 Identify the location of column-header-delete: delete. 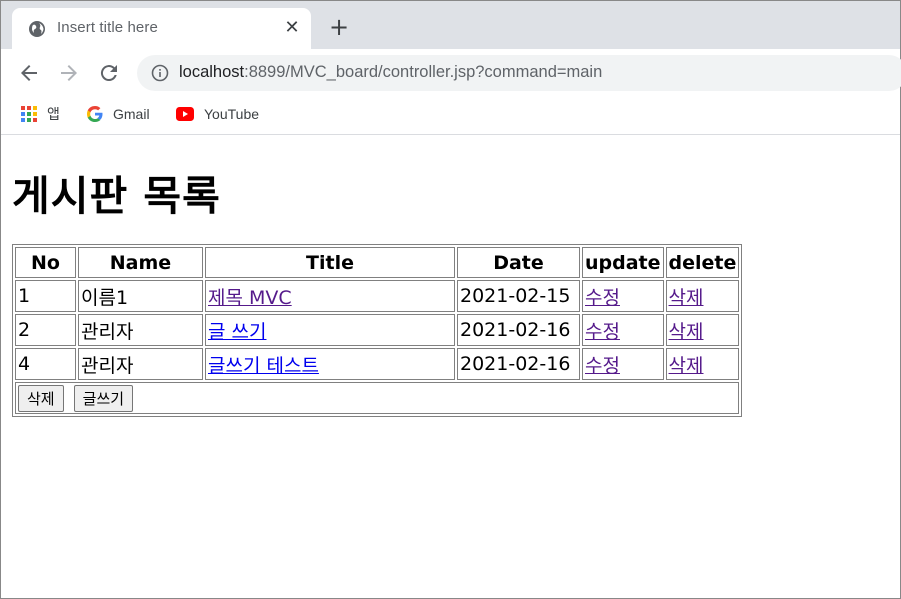
(702, 262).